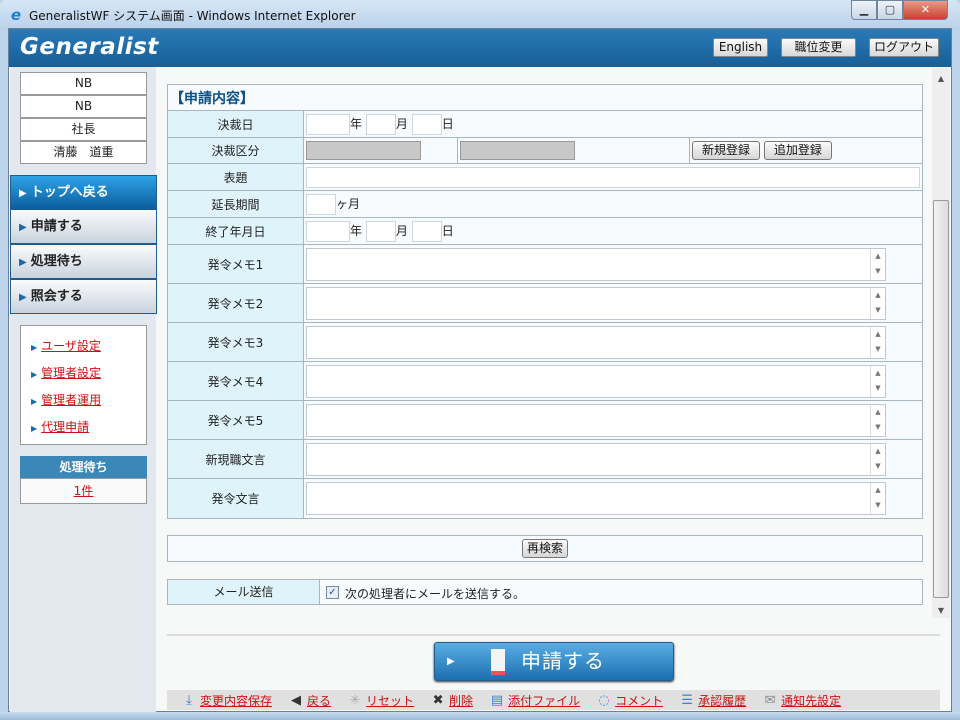 The width and height of the screenshot is (960, 720). What do you see at coordinates (83, 296) in the screenshot?
I see `nav-inquiry: ▶ 照会する` at bounding box center [83, 296].